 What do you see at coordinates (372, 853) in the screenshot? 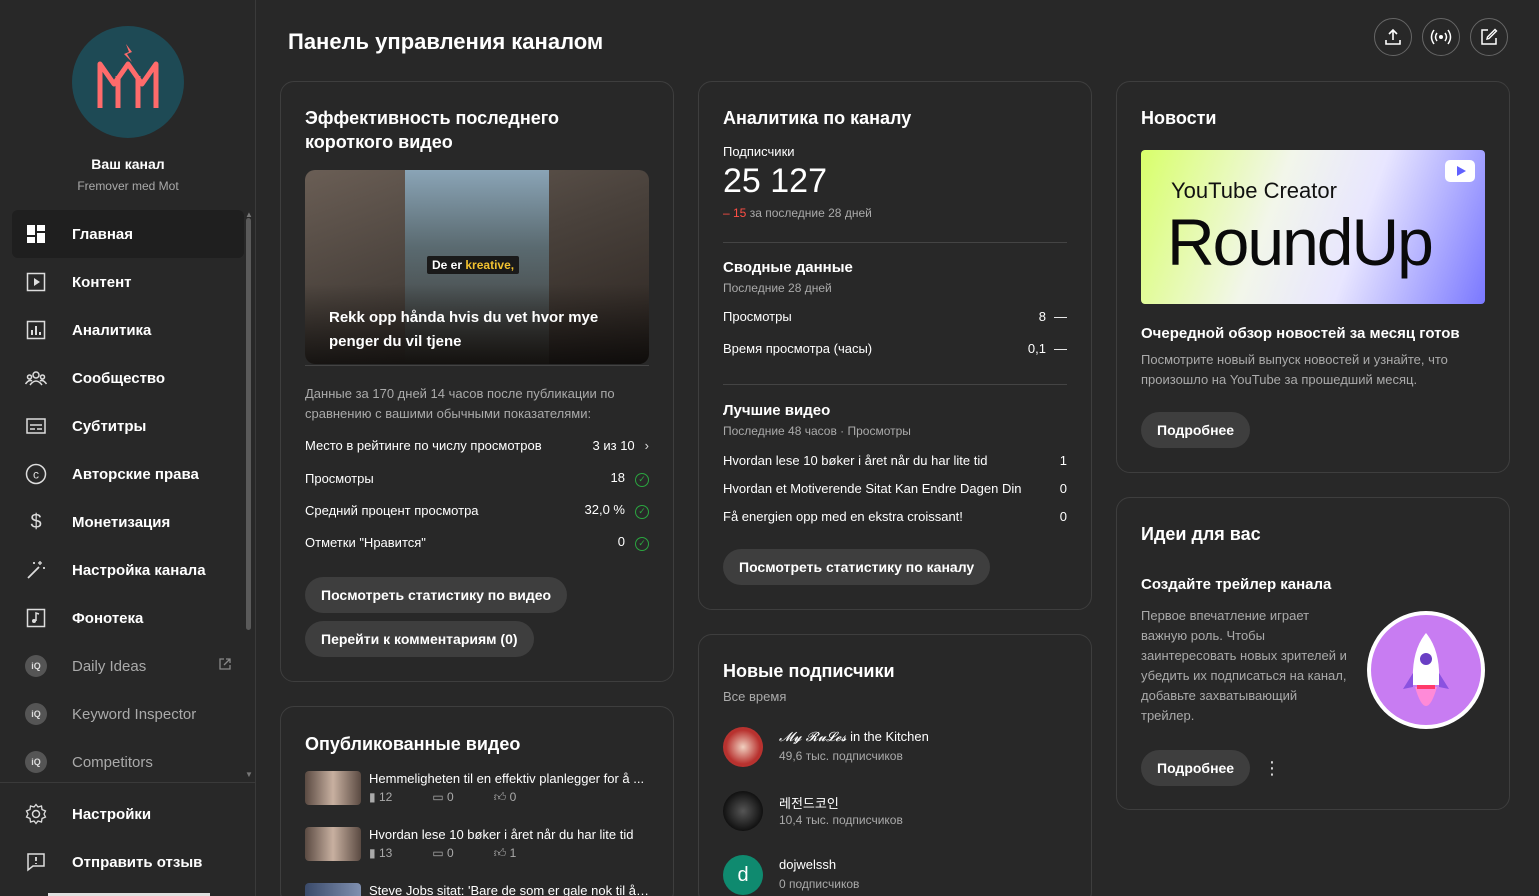
I see `bar-chart-icon: ▮` at bounding box center [372, 853].